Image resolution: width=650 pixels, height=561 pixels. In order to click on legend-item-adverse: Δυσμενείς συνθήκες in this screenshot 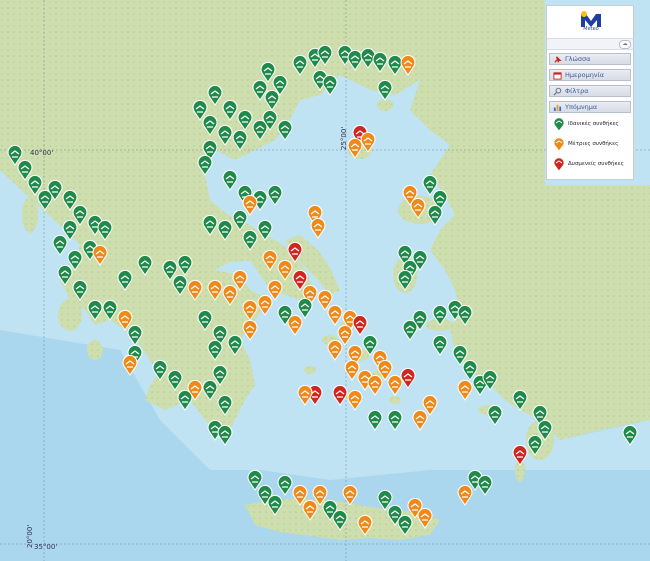, I will do `click(594, 165)`.